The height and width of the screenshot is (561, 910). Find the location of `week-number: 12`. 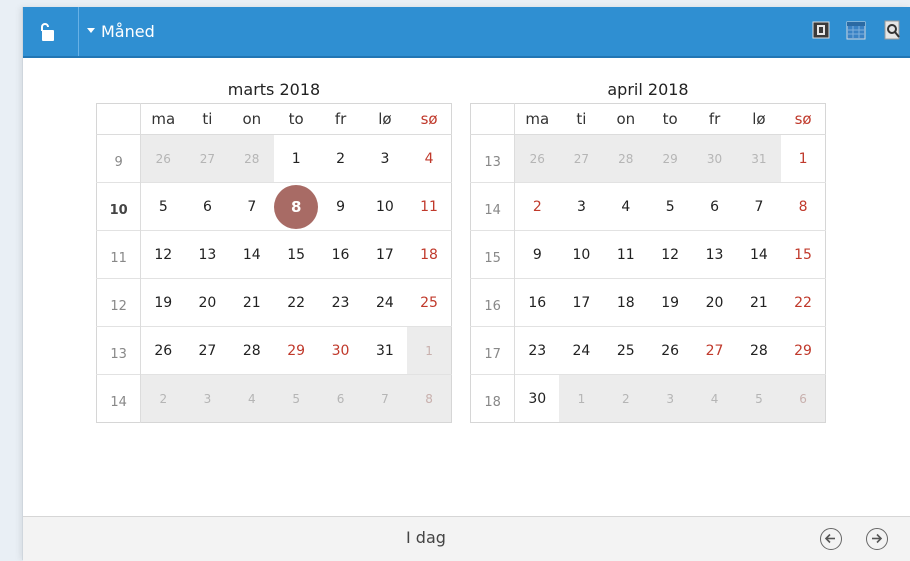

week-number: 12 is located at coordinates (119, 302).